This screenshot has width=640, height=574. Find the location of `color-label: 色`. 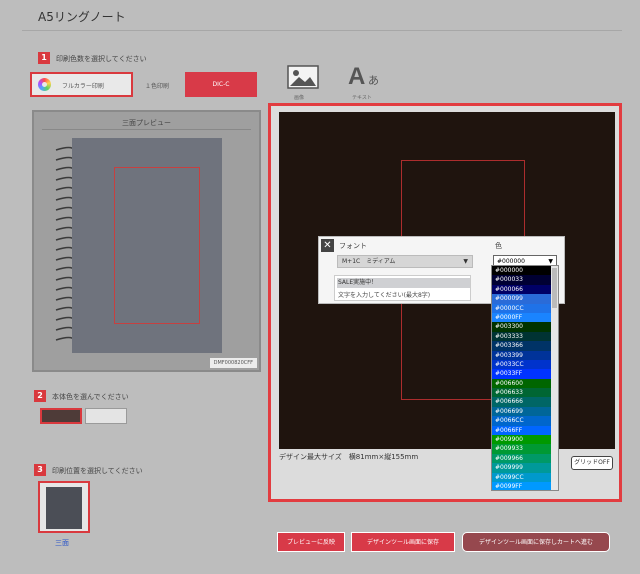

color-label: 色 is located at coordinates (498, 246).